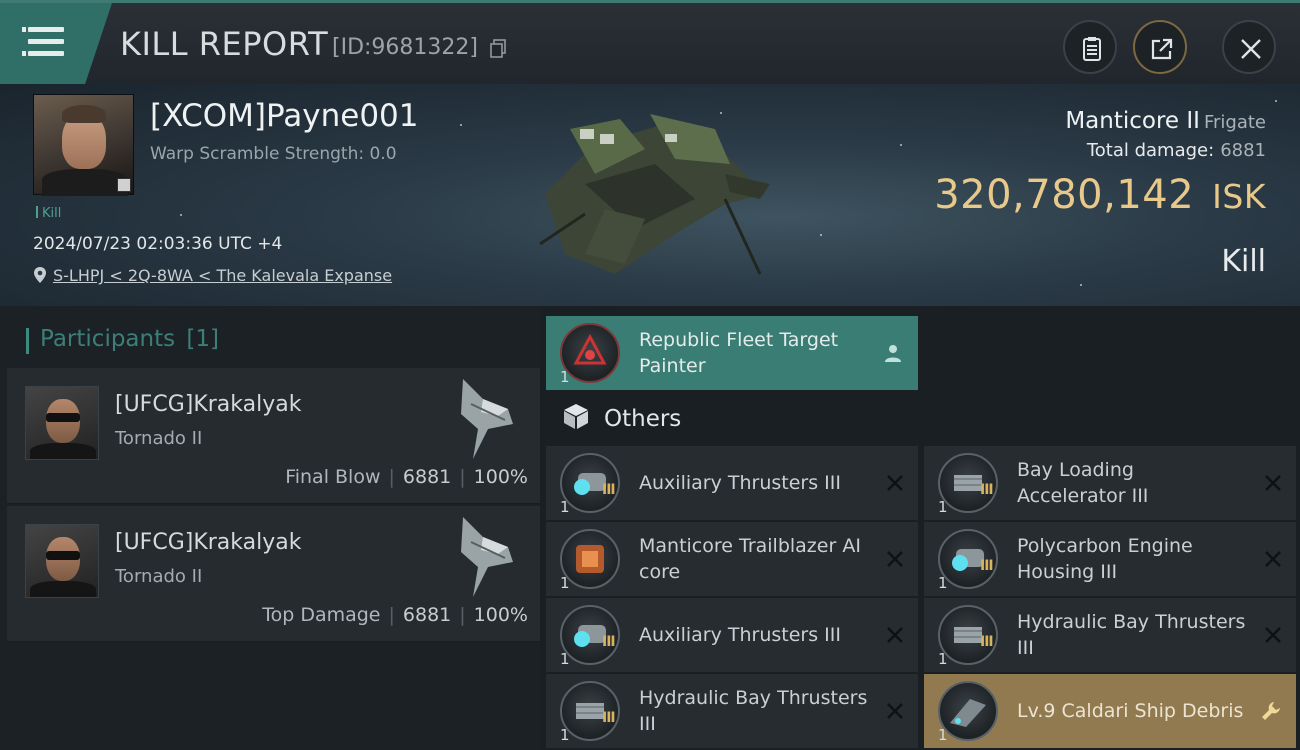 Image resolution: width=1300 pixels, height=750 pixels. What do you see at coordinates (1132, 121) in the screenshot?
I see `ship-name-text: Manticore II` at bounding box center [1132, 121].